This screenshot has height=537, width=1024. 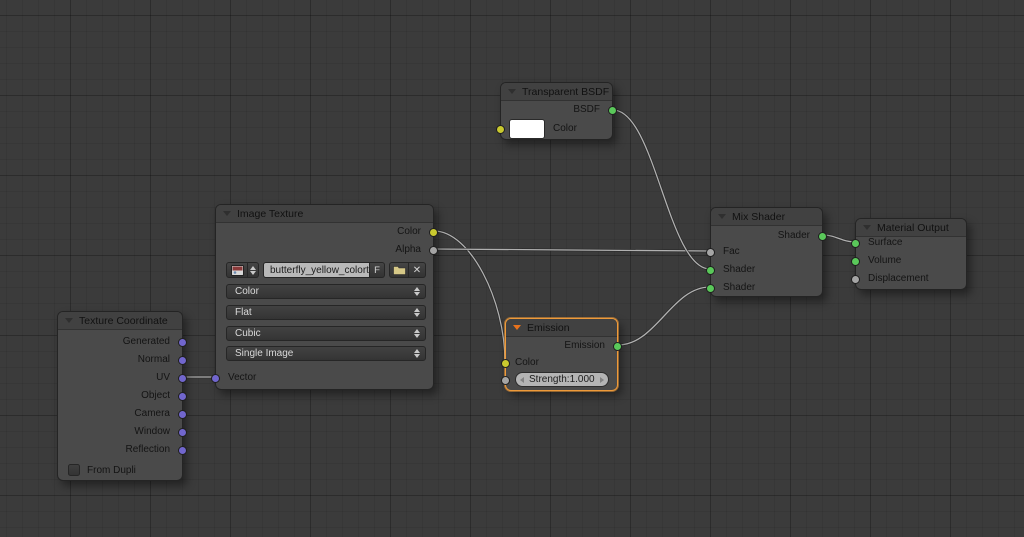 I want to click on input-label-shader-2: Shader, so click(x=739, y=287).